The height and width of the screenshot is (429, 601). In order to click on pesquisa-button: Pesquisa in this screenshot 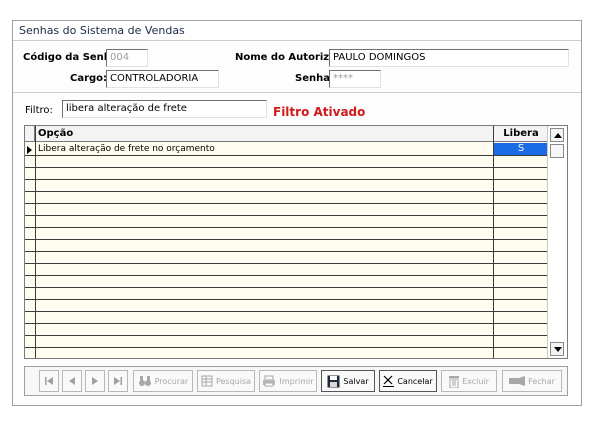, I will do `click(226, 381)`.